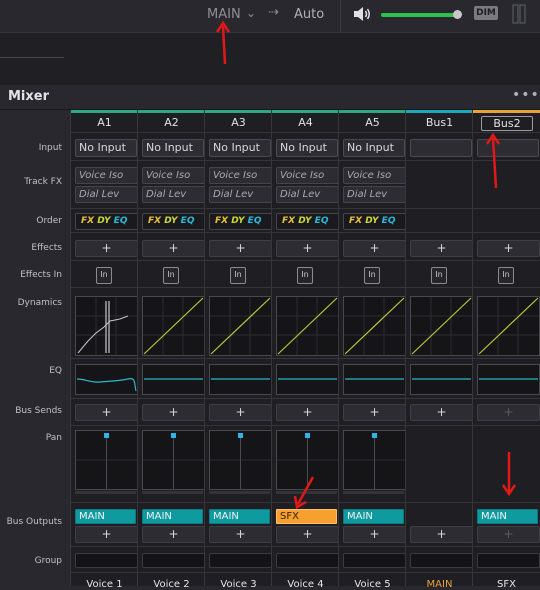  What do you see at coordinates (309, 14) in the screenshot?
I see `automation-button: Auto` at bounding box center [309, 14].